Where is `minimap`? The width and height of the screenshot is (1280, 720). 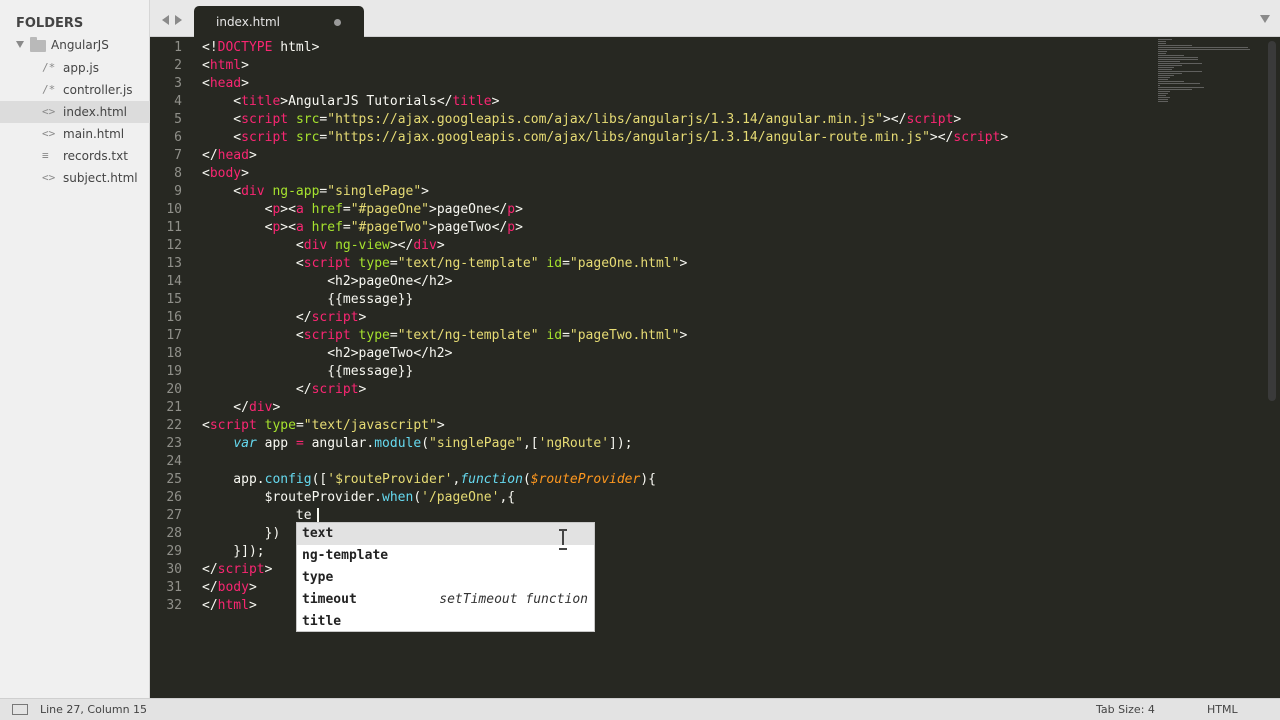 minimap is located at coordinates (1208, 72).